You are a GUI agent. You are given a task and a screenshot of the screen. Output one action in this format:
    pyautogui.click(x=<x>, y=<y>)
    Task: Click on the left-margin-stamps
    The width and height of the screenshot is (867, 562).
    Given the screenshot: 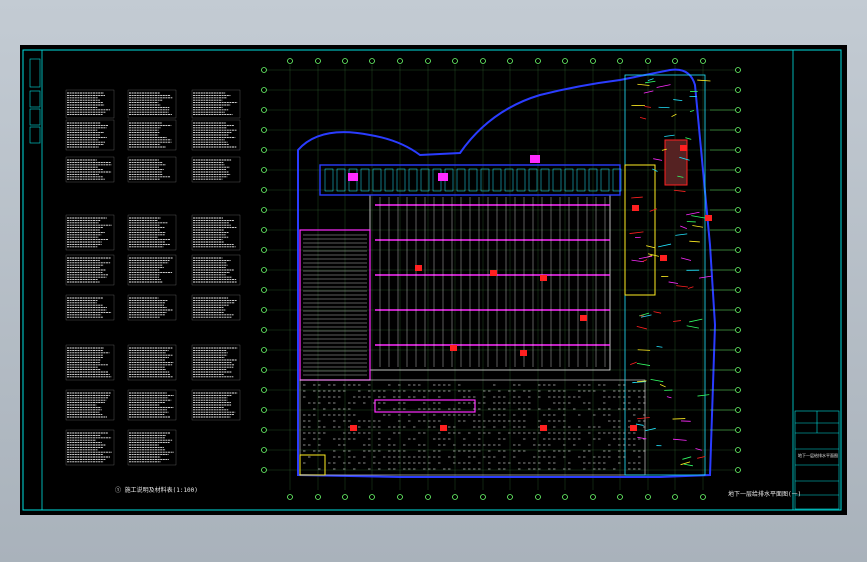 What is the action you would take?
    pyautogui.click(x=35, y=101)
    